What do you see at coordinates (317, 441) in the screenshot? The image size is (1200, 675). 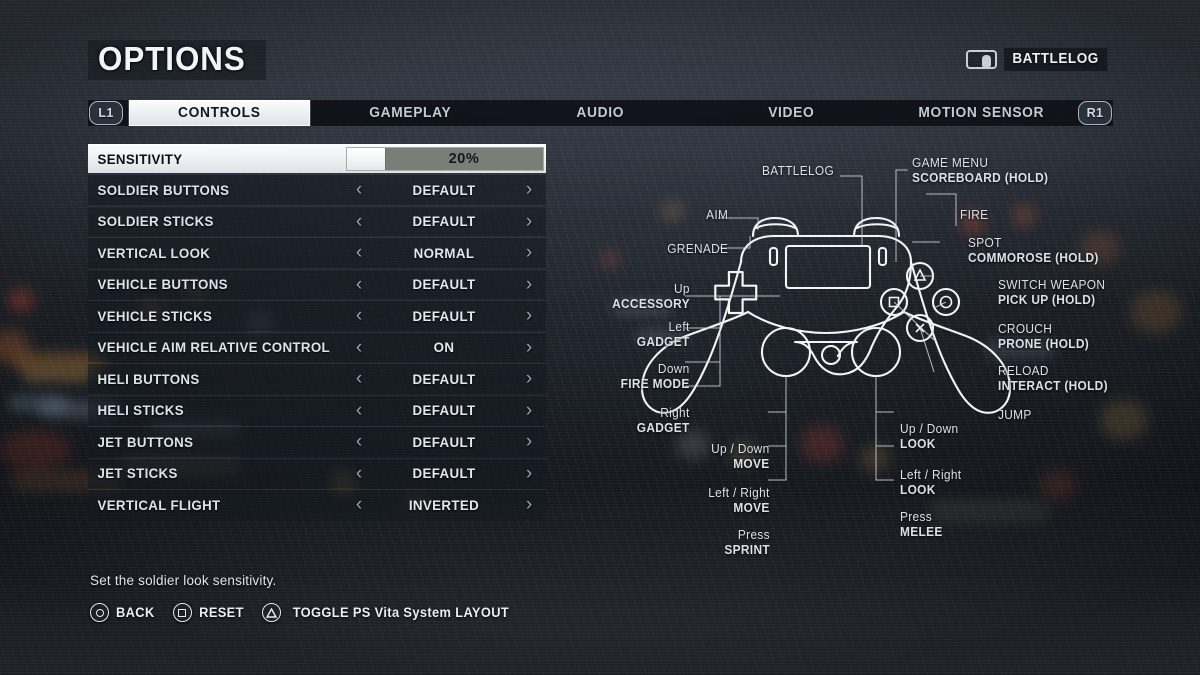 I see `setting-row: JET BUTTONS ‹ DEFAULT ›` at bounding box center [317, 441].